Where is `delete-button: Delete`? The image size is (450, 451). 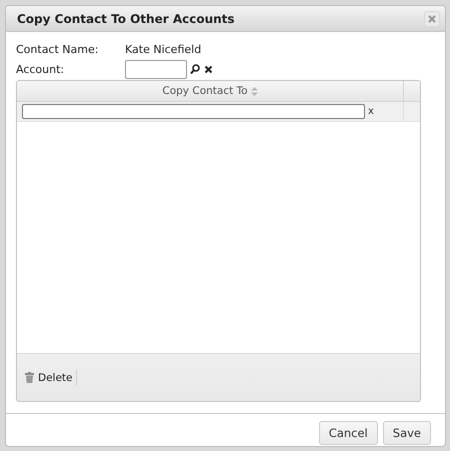 delete-button: Delete is located at coordinates (50, 378).